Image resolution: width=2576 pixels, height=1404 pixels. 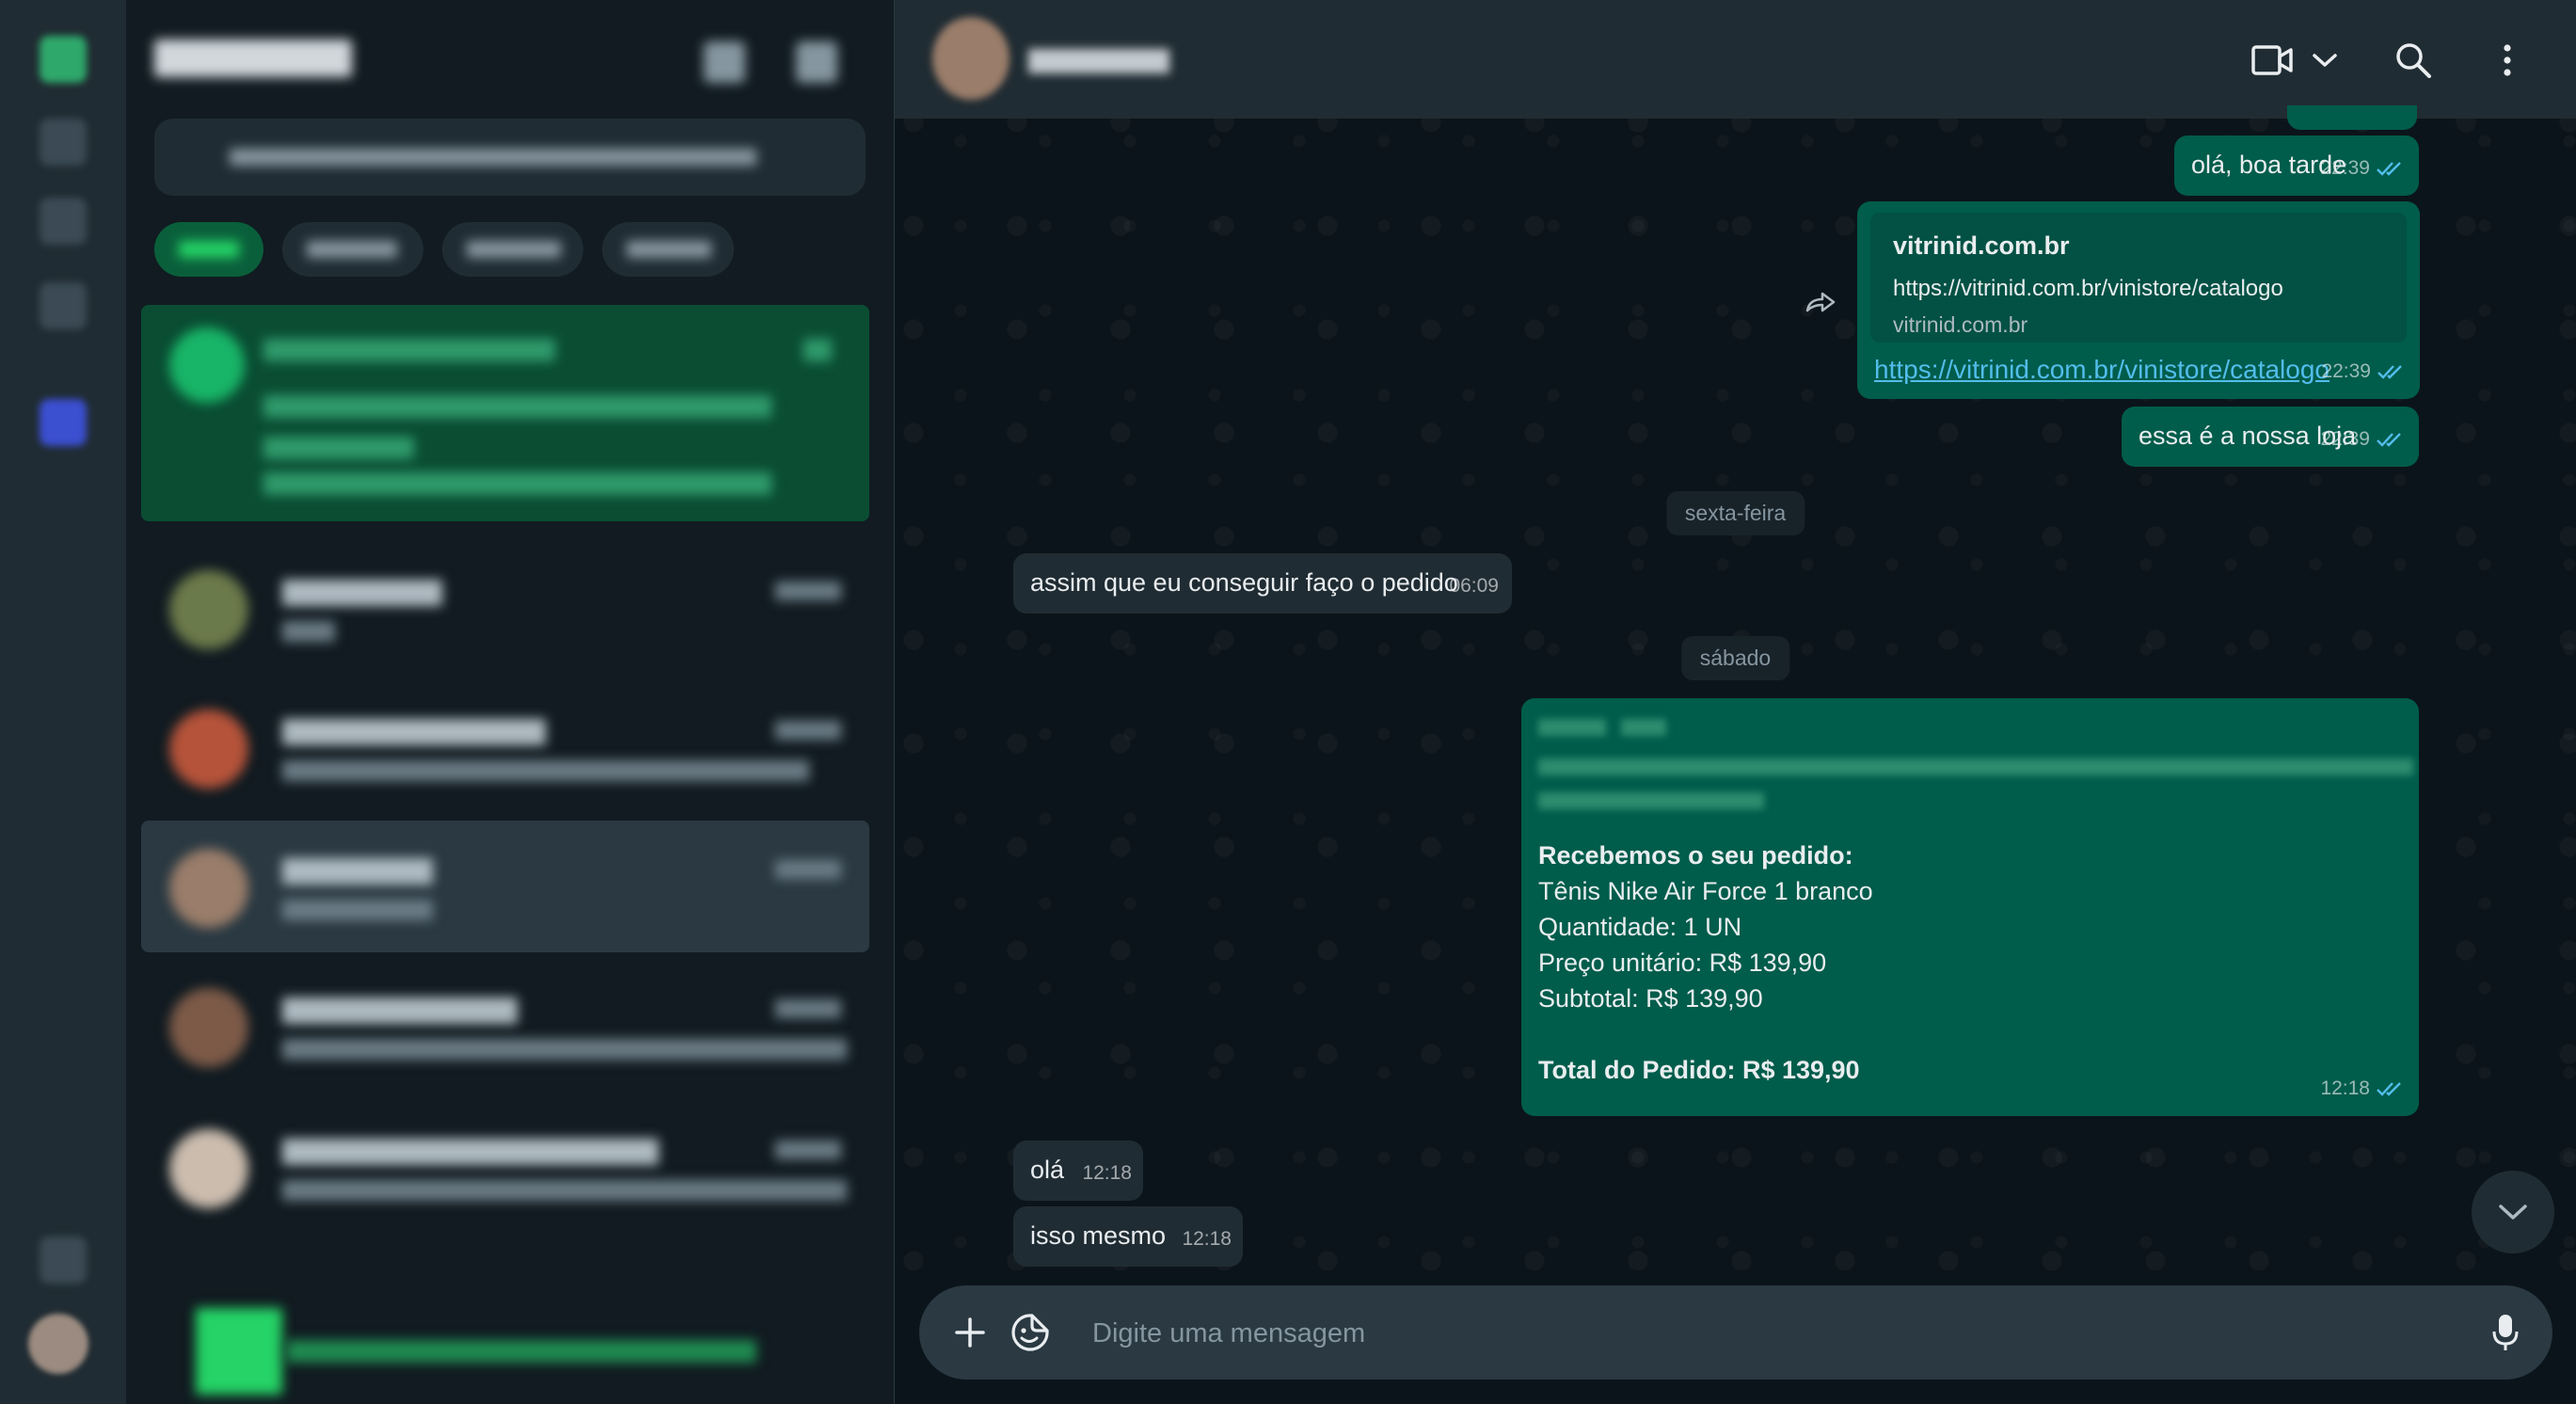 What do you see at coordinates (1078, 1171) in the screenshot?
I see `message-bubble-incoming: olá 12:18` at bounding box center [1078, 1171].